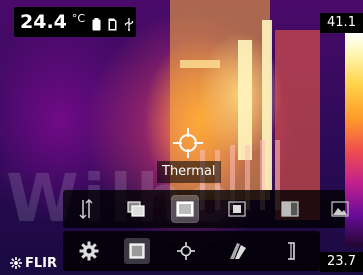 The width and height of the screenshot is (363, 275). What do you see at coordinates (16, 263) in the screenshot?
I see `flir-logo-icon` at bounding box center [16, 263].